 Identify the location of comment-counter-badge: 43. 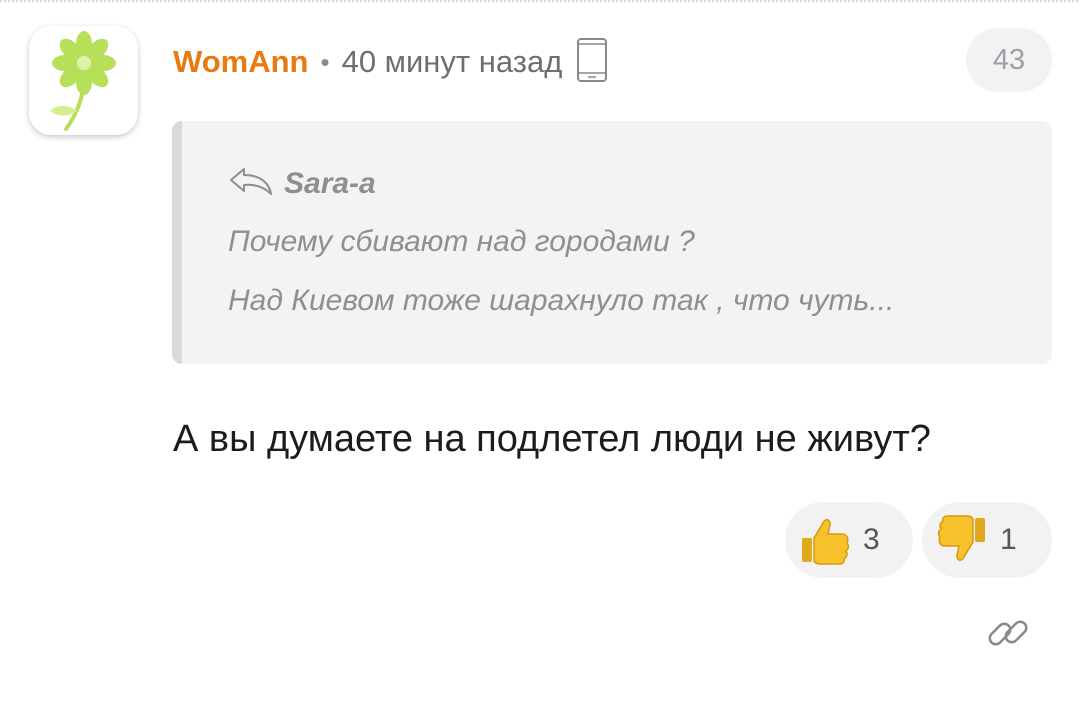
(1009, 60).